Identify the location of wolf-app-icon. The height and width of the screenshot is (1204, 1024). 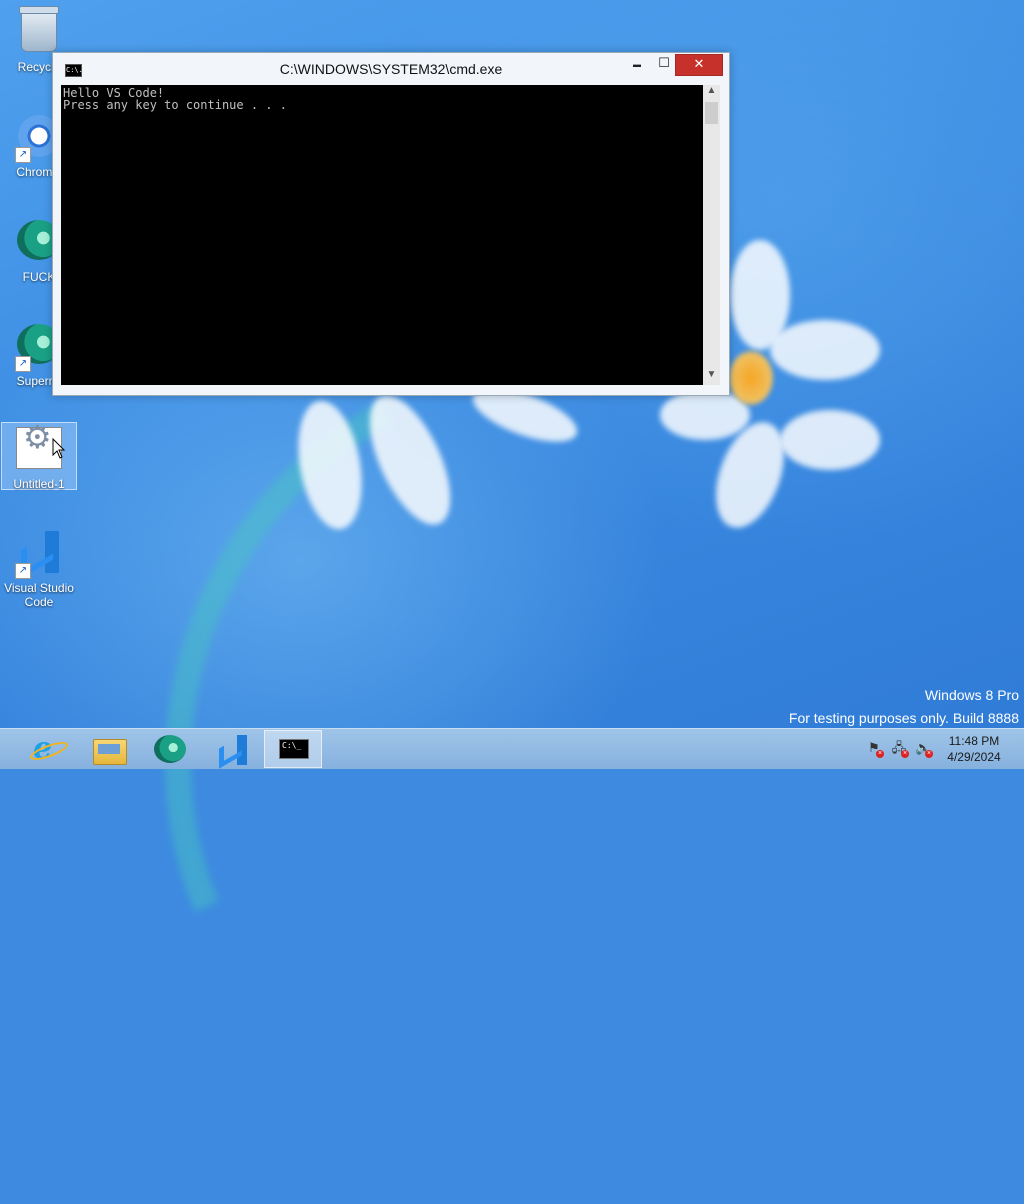
(170, 749).